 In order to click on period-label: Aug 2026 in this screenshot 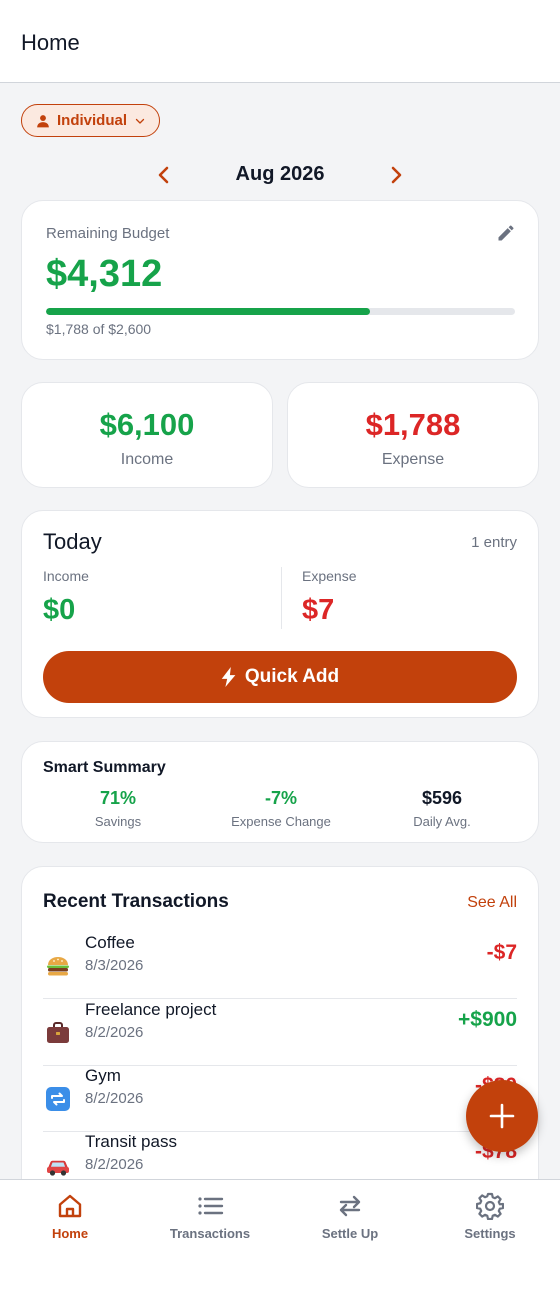, I will do `click(280, 174)`.